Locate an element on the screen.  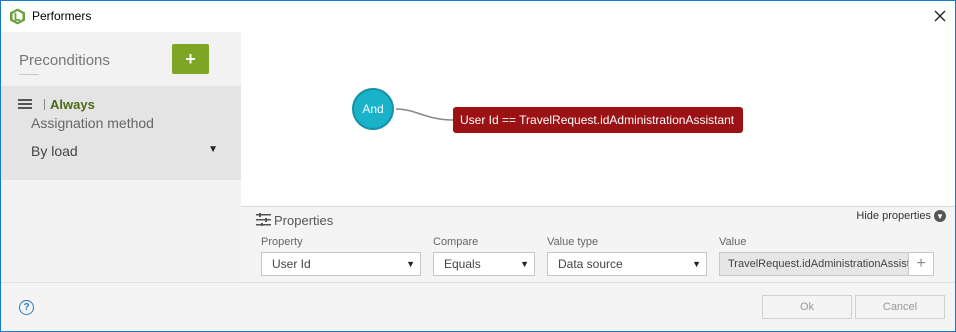
chevron-down-icon: ▼ is located at coordinates (940, 216).